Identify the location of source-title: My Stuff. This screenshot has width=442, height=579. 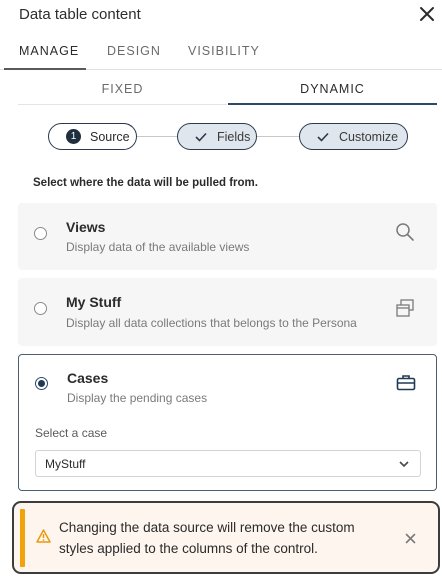
(94, 302).